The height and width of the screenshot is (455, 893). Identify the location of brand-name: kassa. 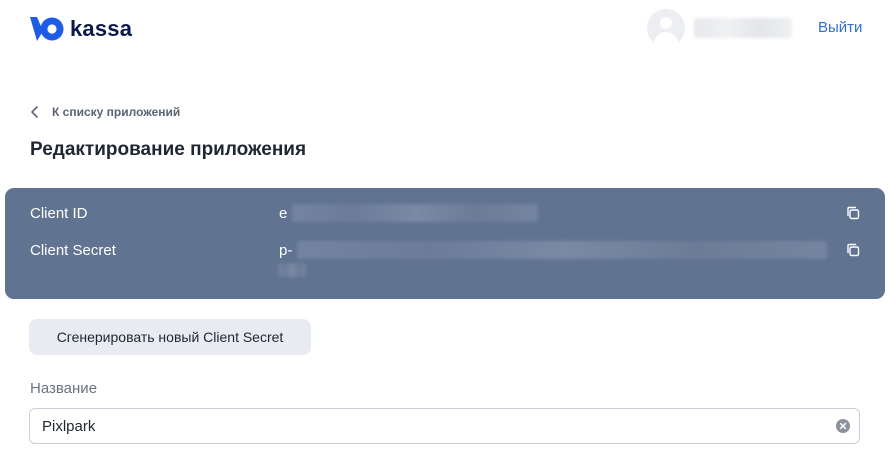
(101, 28).